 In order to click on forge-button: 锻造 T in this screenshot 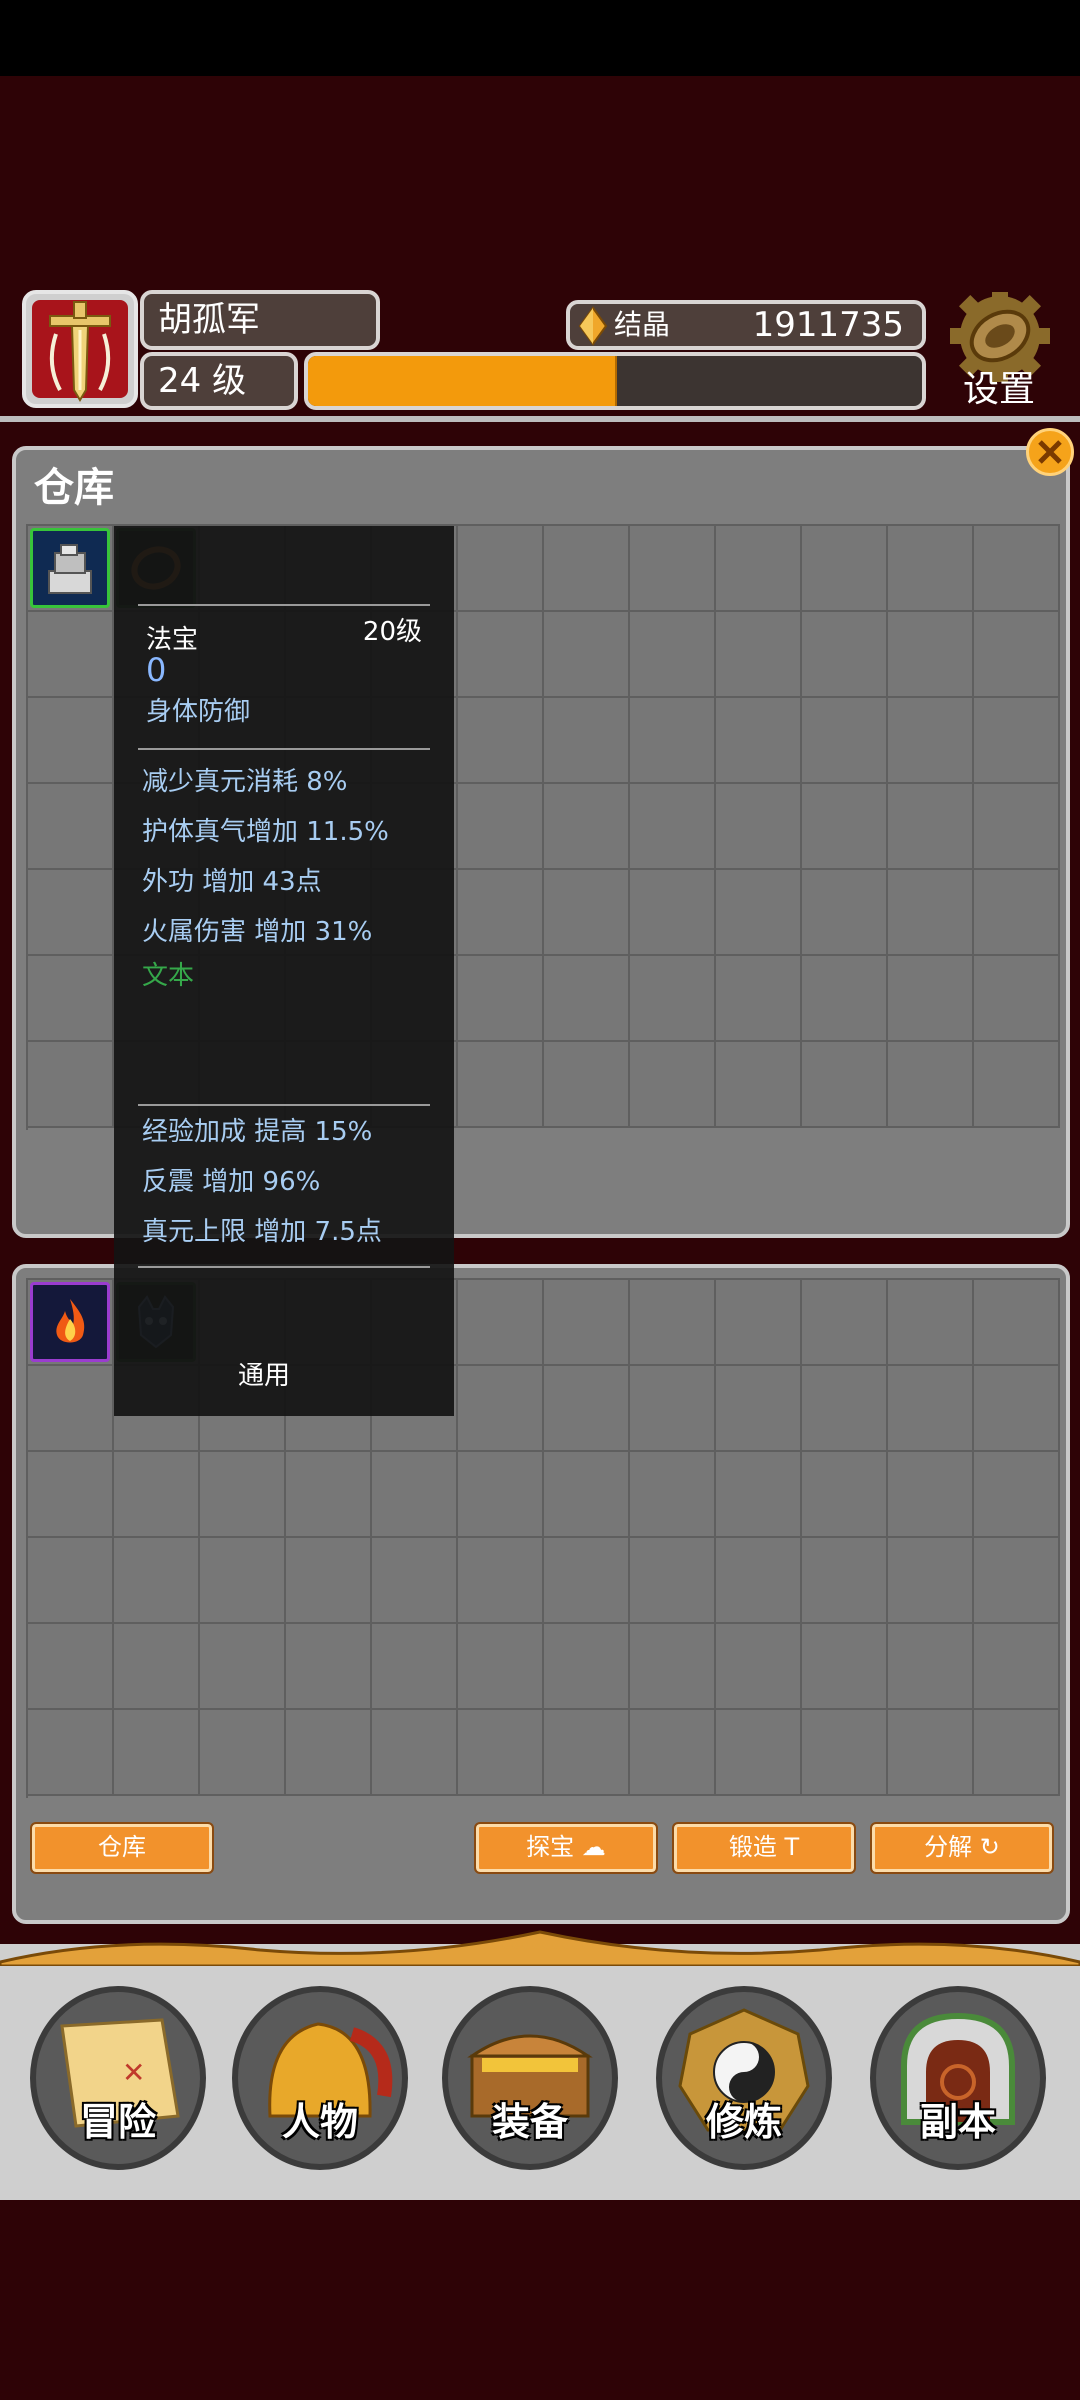, I will do `click(764, 1848)`.